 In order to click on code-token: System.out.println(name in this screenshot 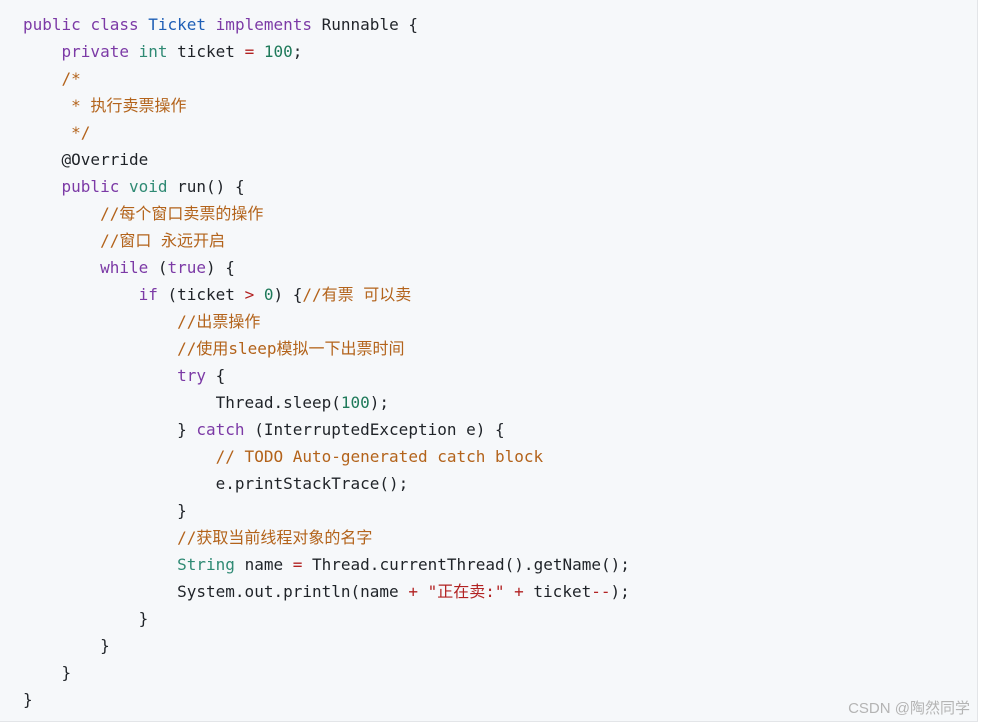, I will do `click(293, 591)`.